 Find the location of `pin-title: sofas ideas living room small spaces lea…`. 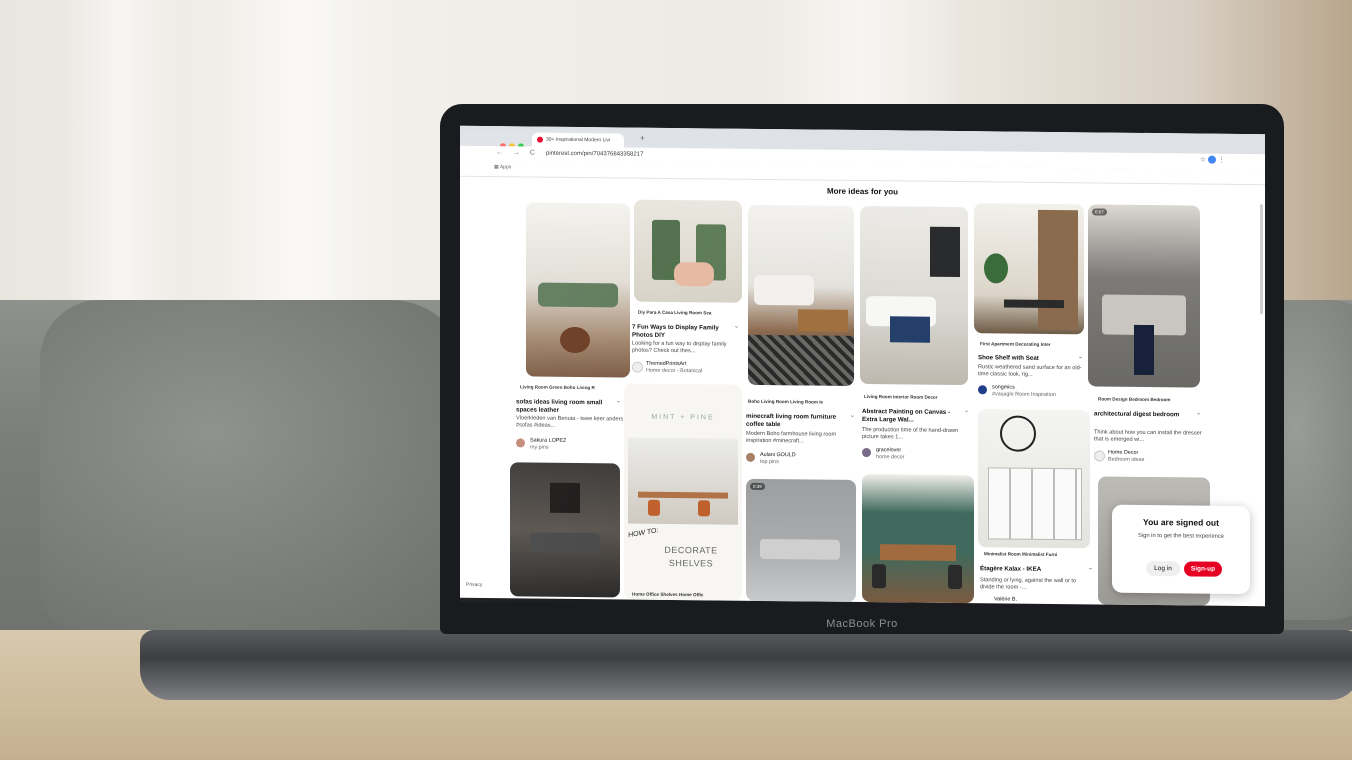

pin-title: sofas ideas living room small spaces lea… is located at coordinates (568, 406).